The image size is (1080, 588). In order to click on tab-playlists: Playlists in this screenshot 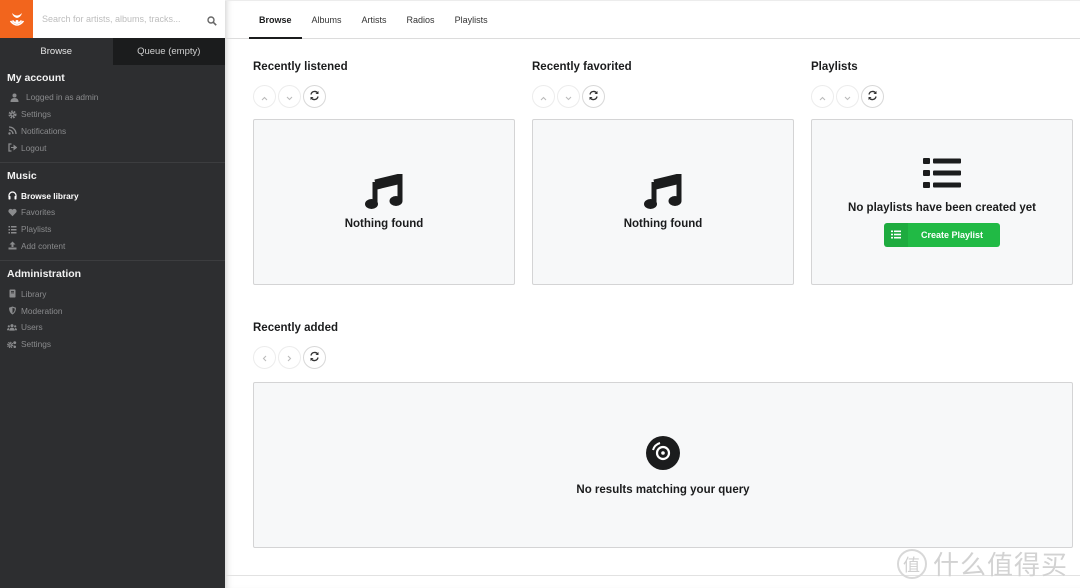, I will do `click(471, 19)`.